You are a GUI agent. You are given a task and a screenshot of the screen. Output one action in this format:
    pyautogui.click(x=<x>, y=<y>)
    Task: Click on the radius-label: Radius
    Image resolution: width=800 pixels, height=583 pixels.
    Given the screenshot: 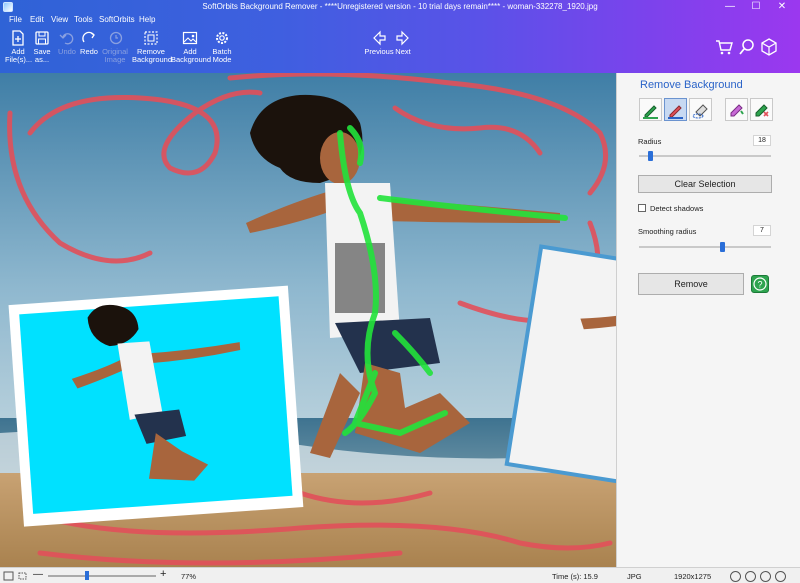 What is the action you would take?
    pyautogui.click(x=650, y=141)
    